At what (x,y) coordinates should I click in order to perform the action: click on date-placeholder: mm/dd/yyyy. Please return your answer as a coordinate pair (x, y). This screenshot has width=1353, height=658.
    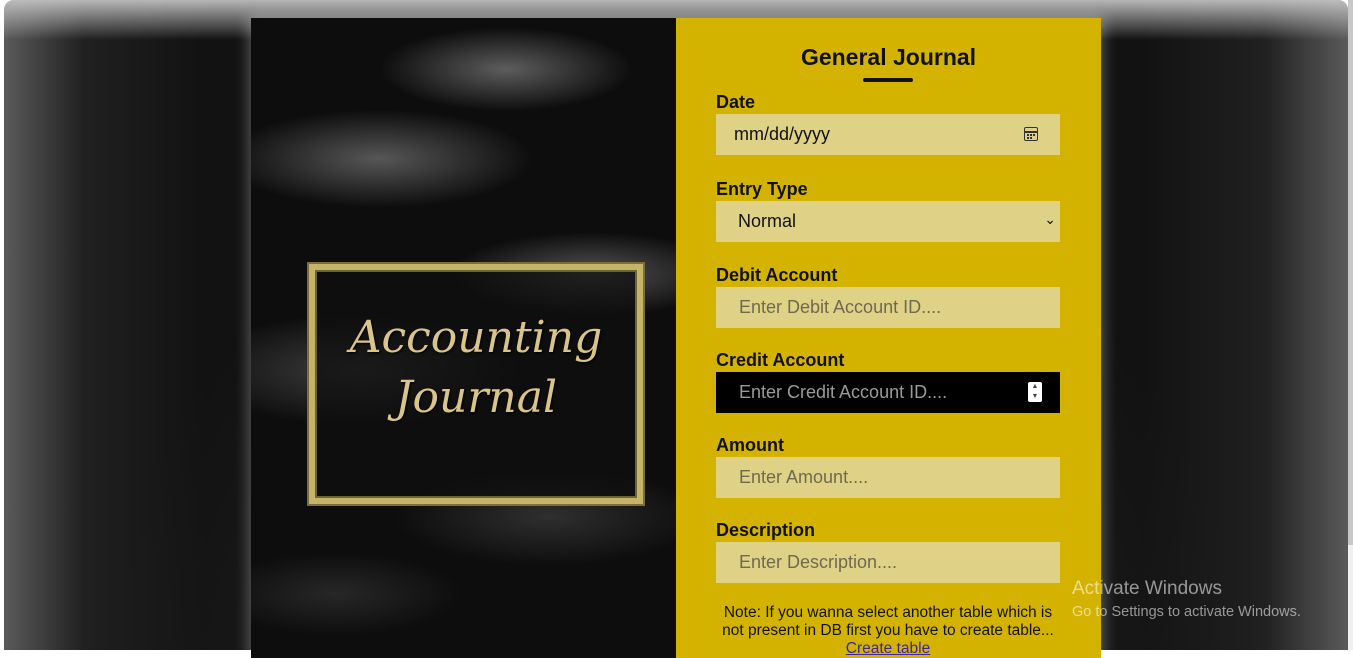
    Looking at the image, I should click on (782, 134).